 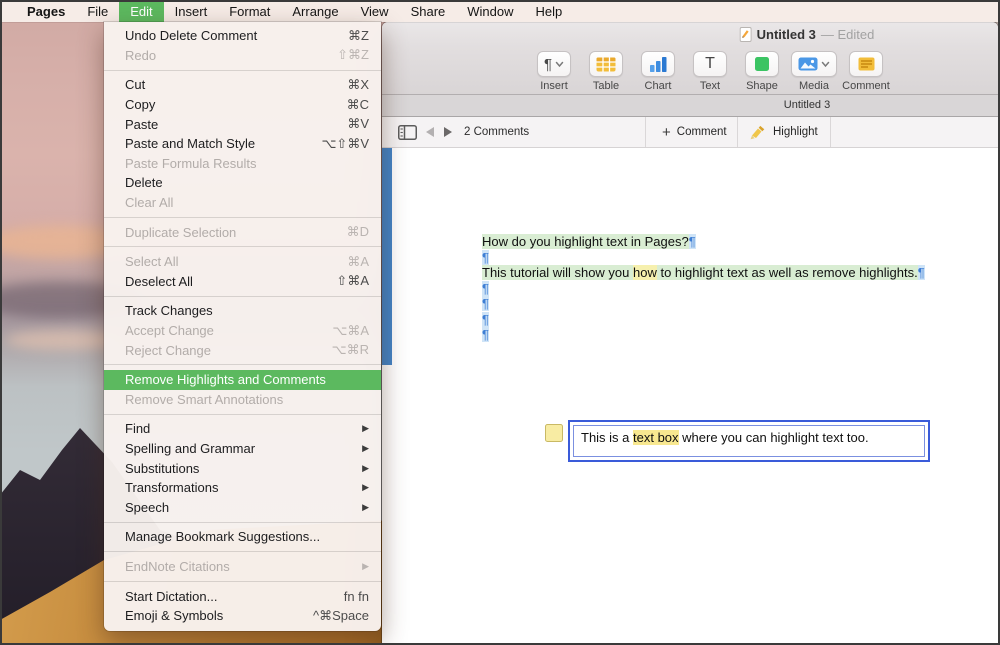 I want to click on submenu-arrow-icon: ▶, so click(x=365, y=506).